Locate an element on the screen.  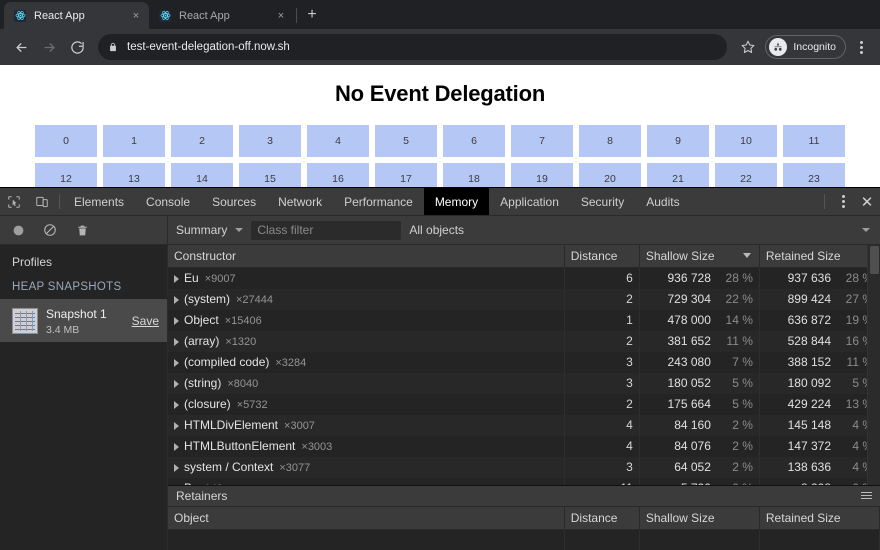
tab-application: Application is located at coordinates (529, 201).